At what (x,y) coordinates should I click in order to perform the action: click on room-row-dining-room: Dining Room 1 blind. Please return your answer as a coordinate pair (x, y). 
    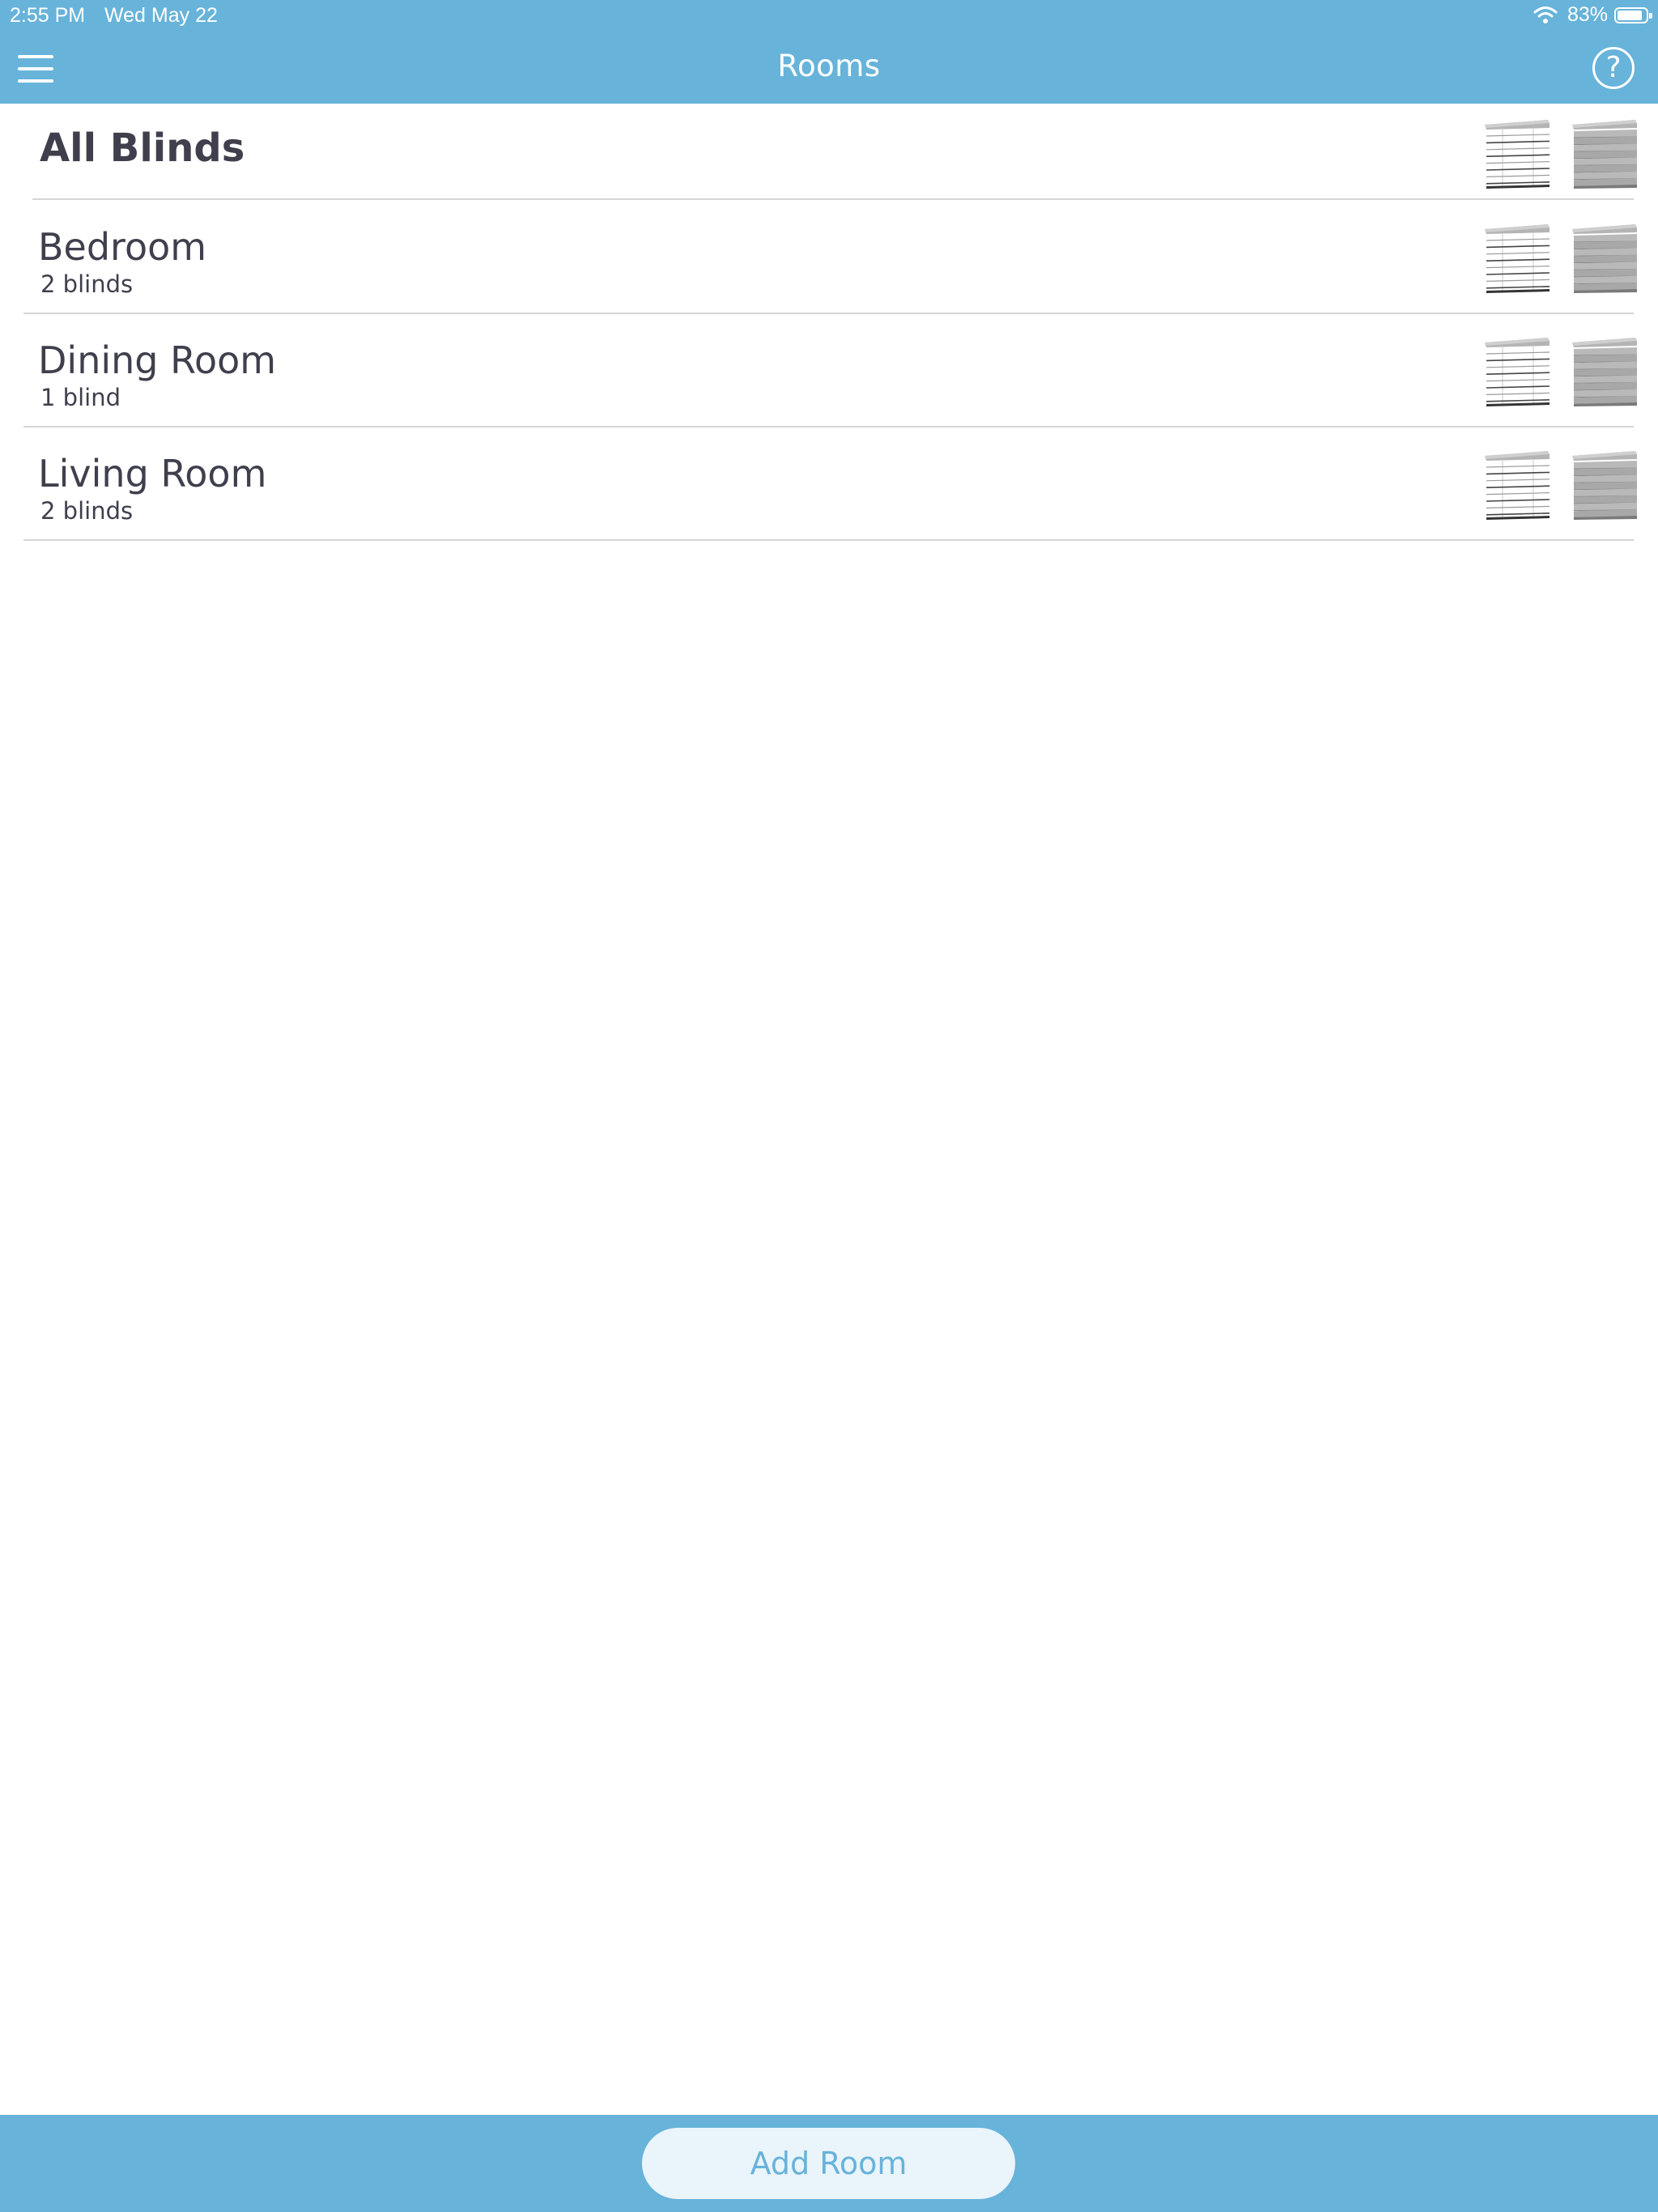
    Looking at the image, I should click on (829, 371).